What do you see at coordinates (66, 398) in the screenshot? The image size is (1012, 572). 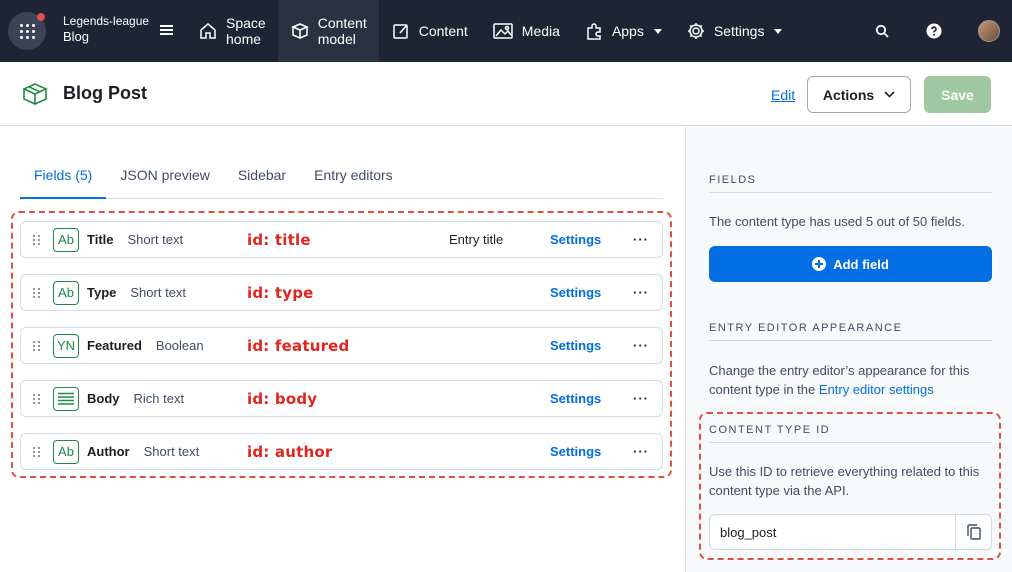 I see `rich-text-icon` at bounding box center [66, 398].